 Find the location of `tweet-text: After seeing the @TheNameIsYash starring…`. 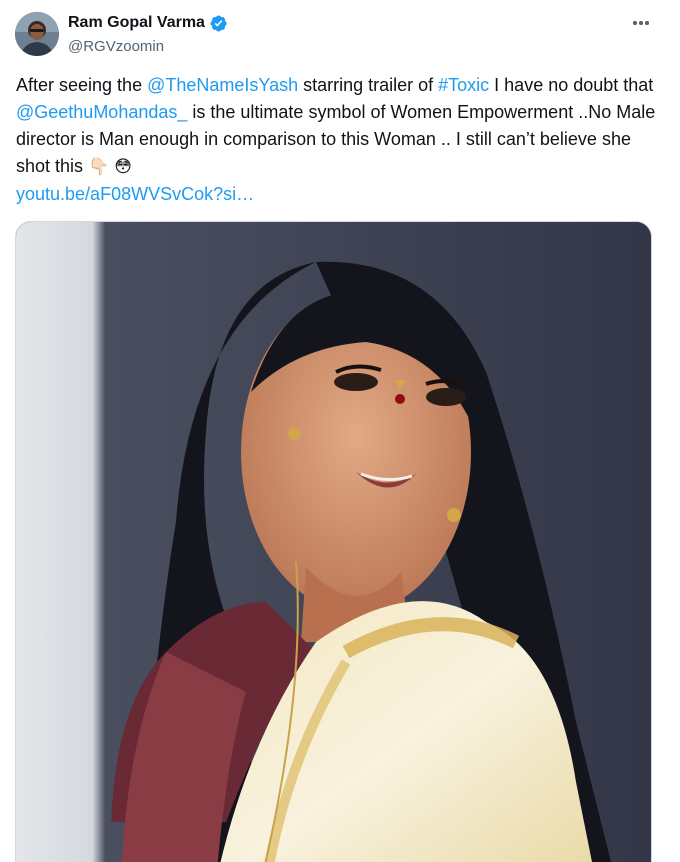

tweet-text: After seeing the @TheNameIsYash starring… is located at coordinates (336, 140).